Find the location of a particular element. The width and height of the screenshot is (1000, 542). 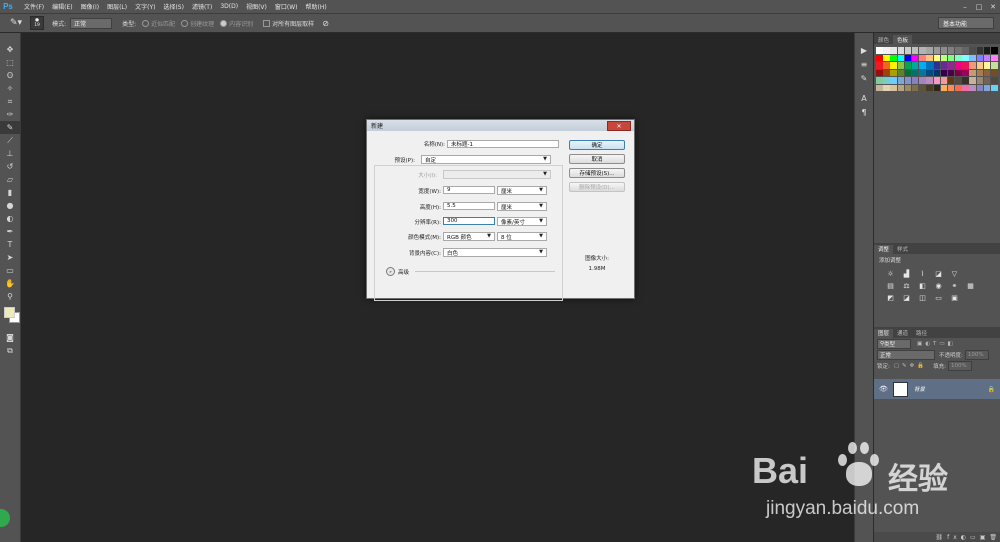

brush-preset-picker: ● 19 is located at coordinates (37, 23).